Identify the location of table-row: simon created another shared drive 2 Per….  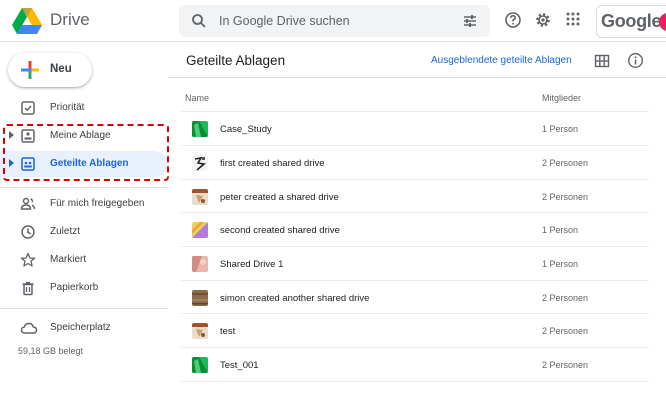
(415, 297).